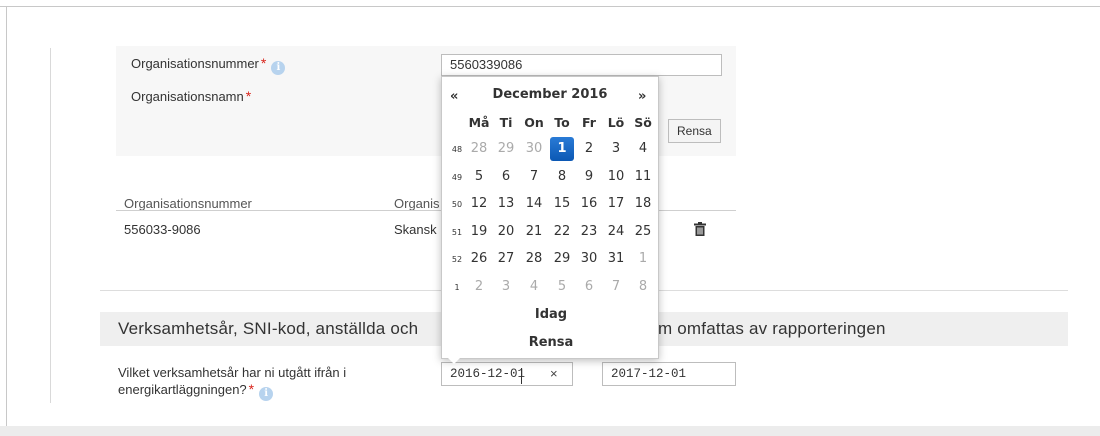 This screenshot has width=1100, height=436. What do you see at coordinates (195, 63) in the screenshot?
I see `orgnr-label-text: Organisationsnummer` at bounding box center [195, 63].